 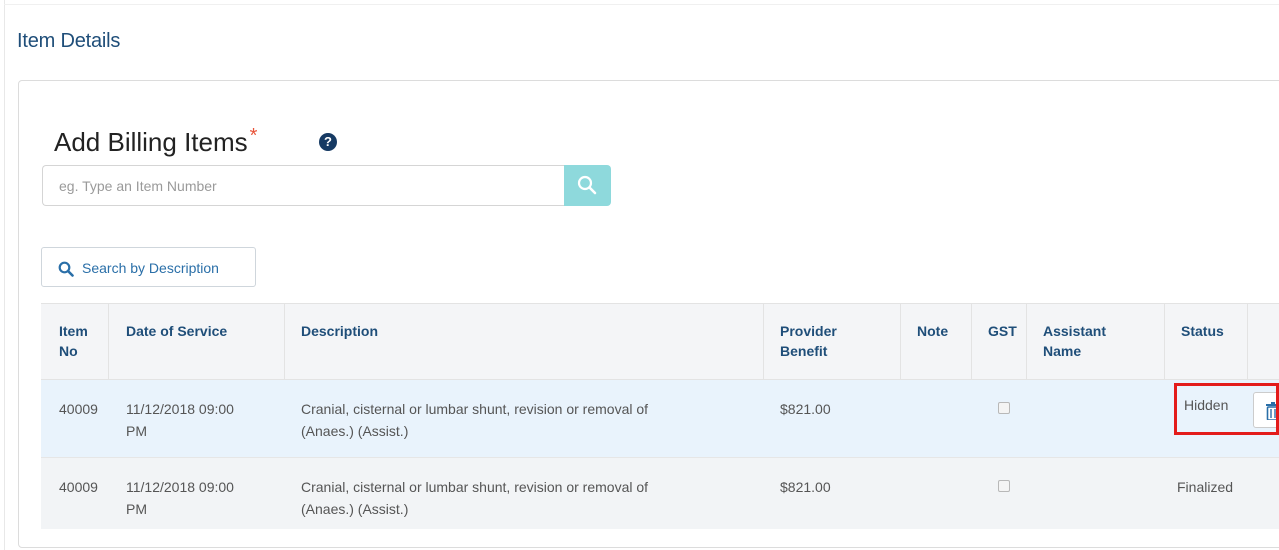 What do you see at coordinates (641, 4) in the screenshot?
I see `page-edge-top` at bounding box center [641, 4].